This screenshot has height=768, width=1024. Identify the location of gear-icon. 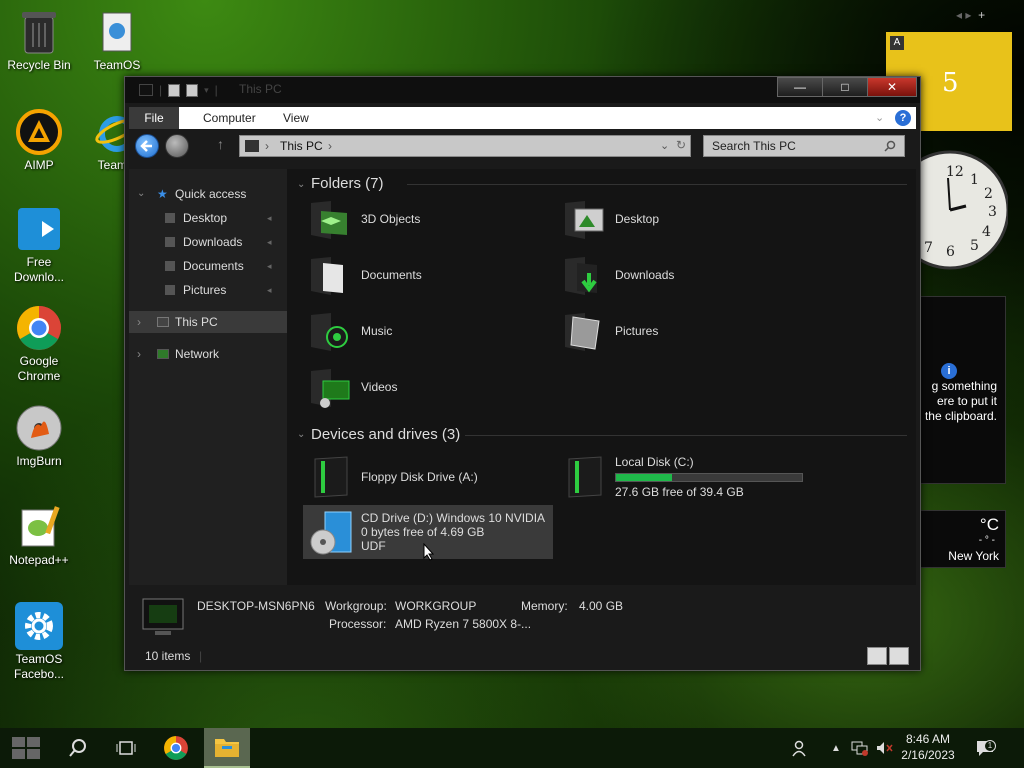
(39, 626).